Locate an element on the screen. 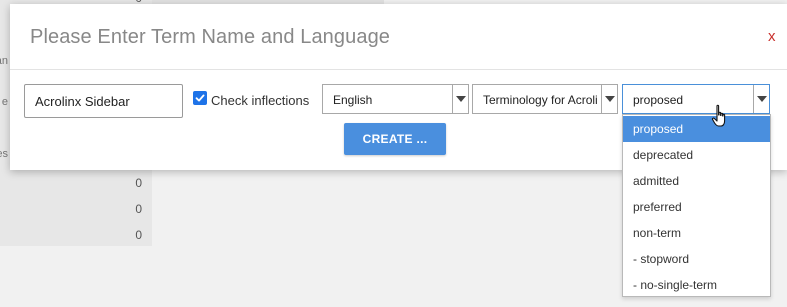 This screenshot has width=787, height=307. term-name-input is located at coordinates (103, 101).